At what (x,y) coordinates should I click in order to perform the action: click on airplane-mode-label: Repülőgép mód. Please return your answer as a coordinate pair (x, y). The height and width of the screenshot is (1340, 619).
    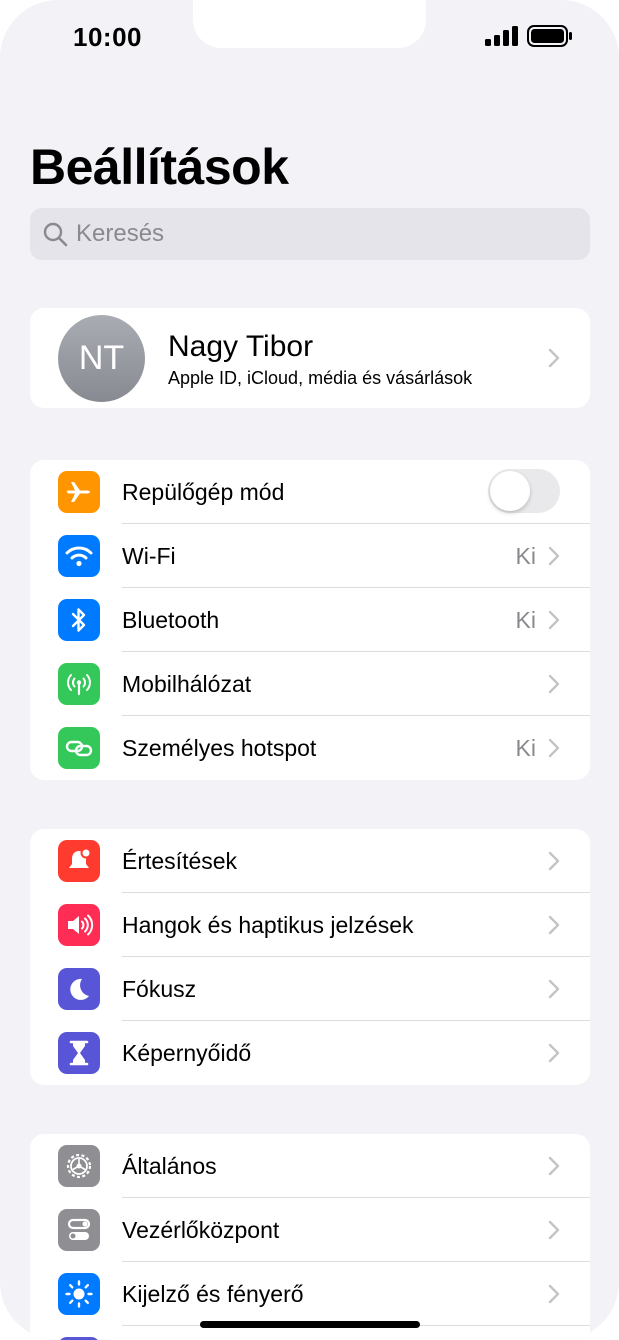
    Looking at the image, I should click on (203, 491).